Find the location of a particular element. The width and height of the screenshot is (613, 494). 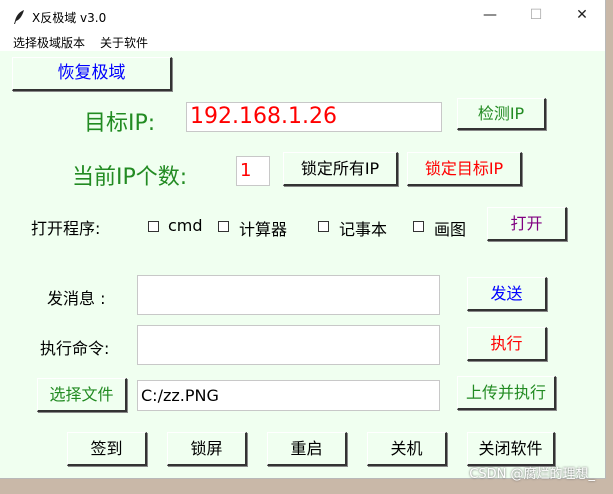

detect-ip-button: 检测IP is located at coordinates (501, 114).